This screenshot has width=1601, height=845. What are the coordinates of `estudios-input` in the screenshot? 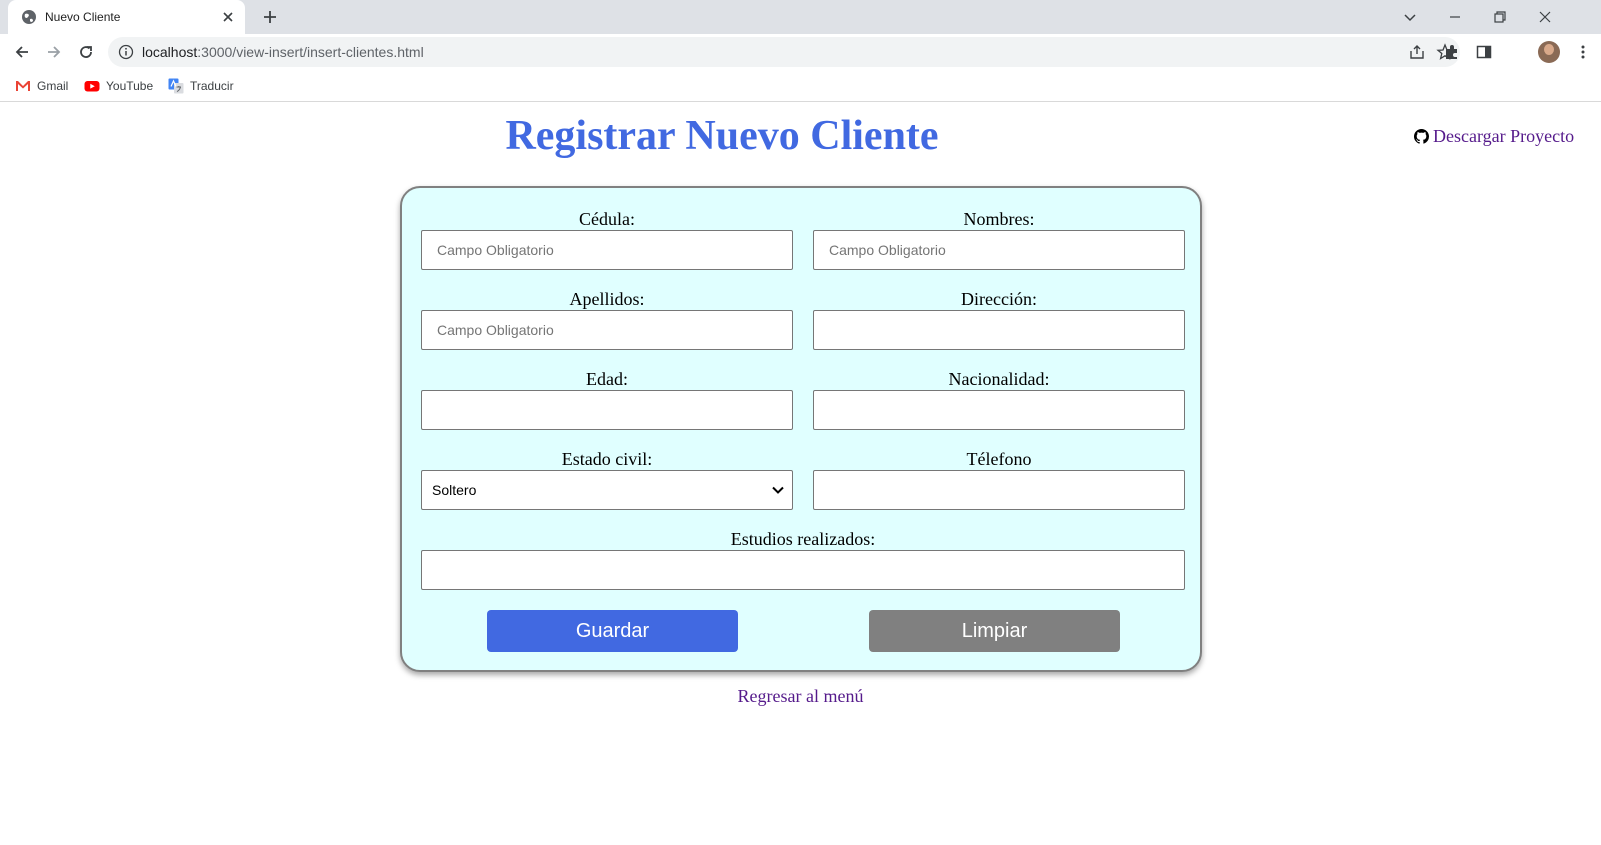 It's located at (803, 570).